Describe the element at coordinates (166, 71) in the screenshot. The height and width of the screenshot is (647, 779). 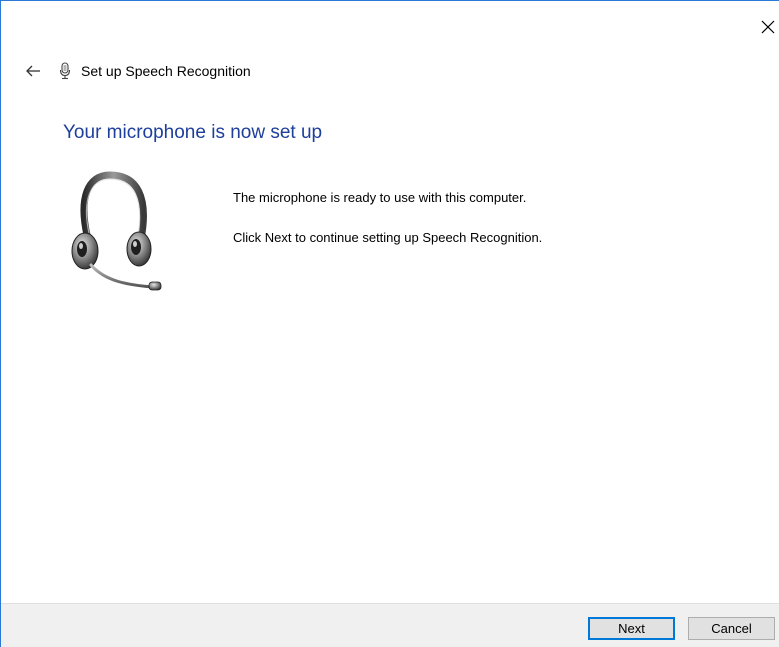
I see `wizard-title: Set up Speech Recognition` at that location.